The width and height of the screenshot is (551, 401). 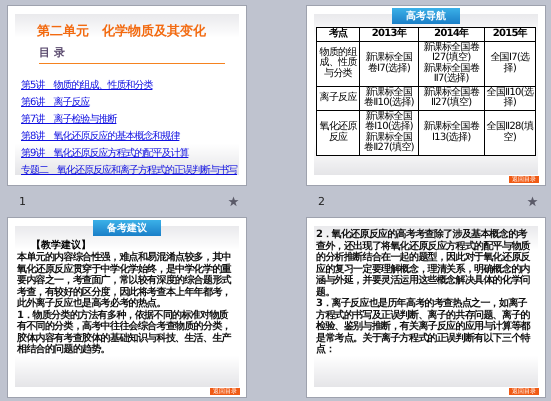 What do you see at coordinates (389, 34) in the screenshot?
I see `table-header: 2013年` at bounding box center [389, 34].